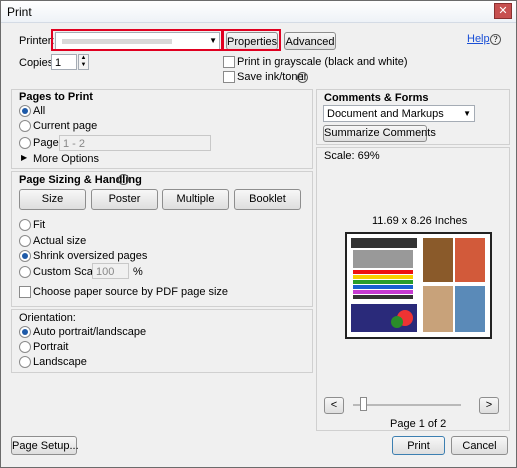 This screenshot has width=517, height=468. I want to click on auto-orientation-label: Auto portrait/landscape, so click(90, 332).